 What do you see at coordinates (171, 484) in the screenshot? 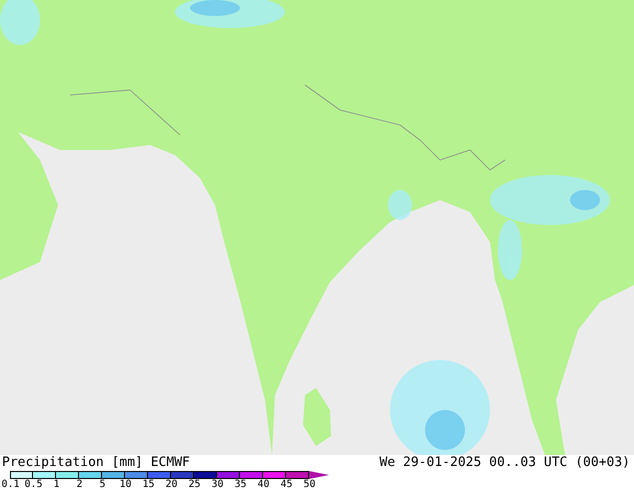
I see `legend-label: 20` at bounding box center [171, 484].